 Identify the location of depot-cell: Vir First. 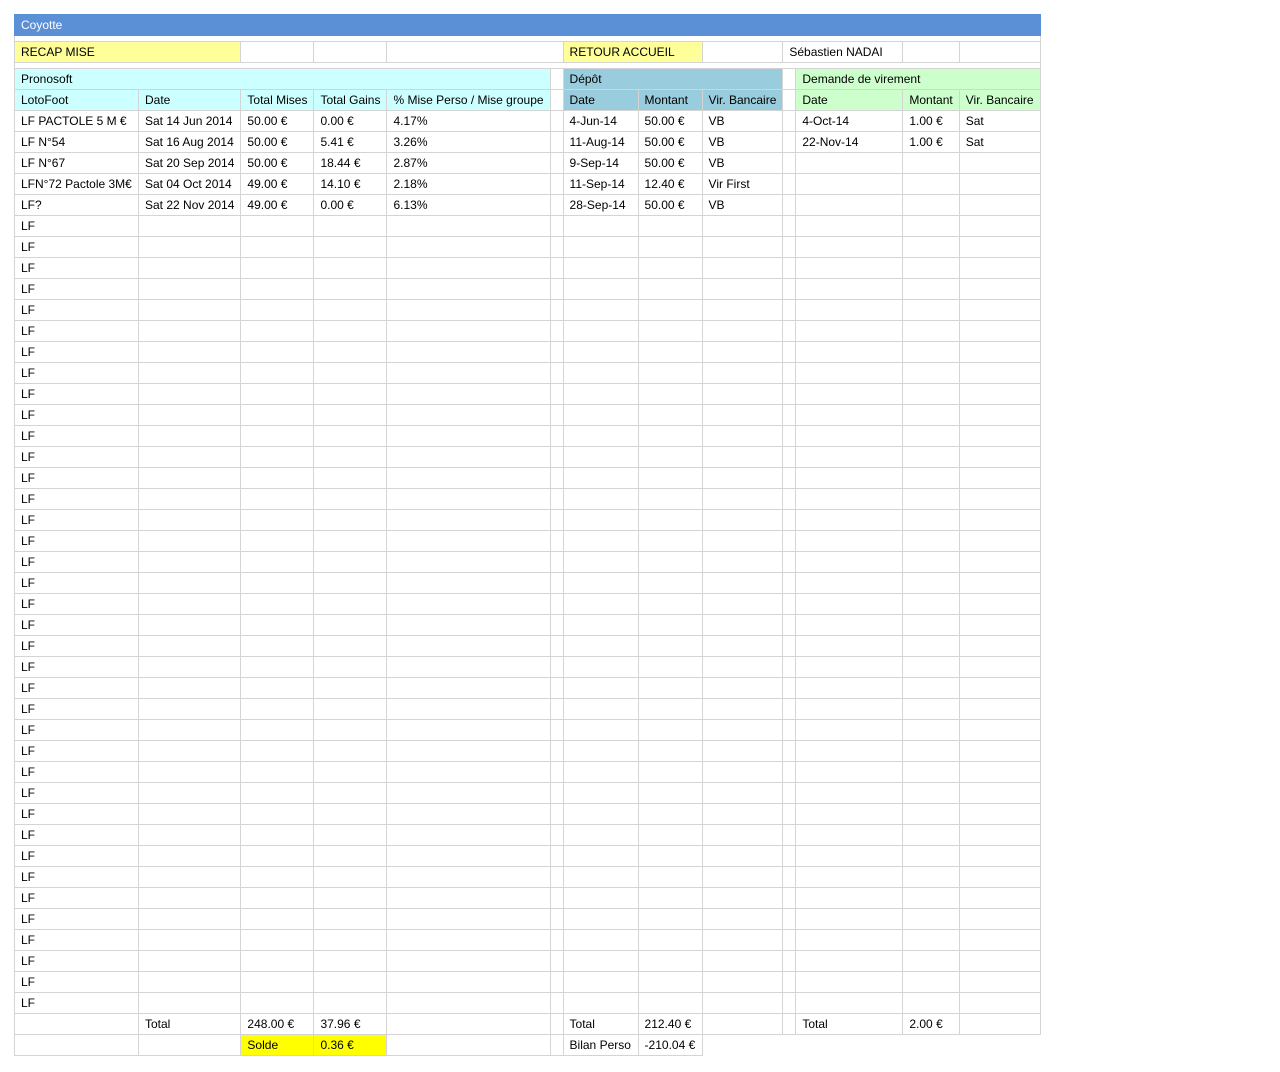
(742, 184).